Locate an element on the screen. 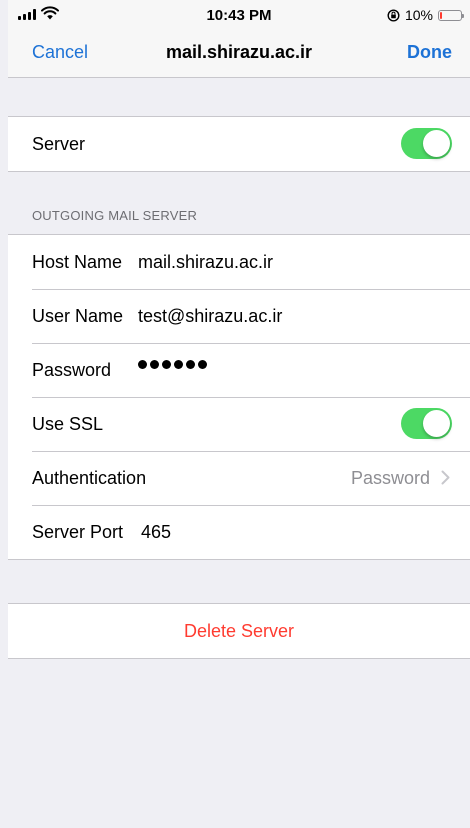 This screenshot has width=470, height=828. authentication-value: Password is located at coordinates (390, 477).